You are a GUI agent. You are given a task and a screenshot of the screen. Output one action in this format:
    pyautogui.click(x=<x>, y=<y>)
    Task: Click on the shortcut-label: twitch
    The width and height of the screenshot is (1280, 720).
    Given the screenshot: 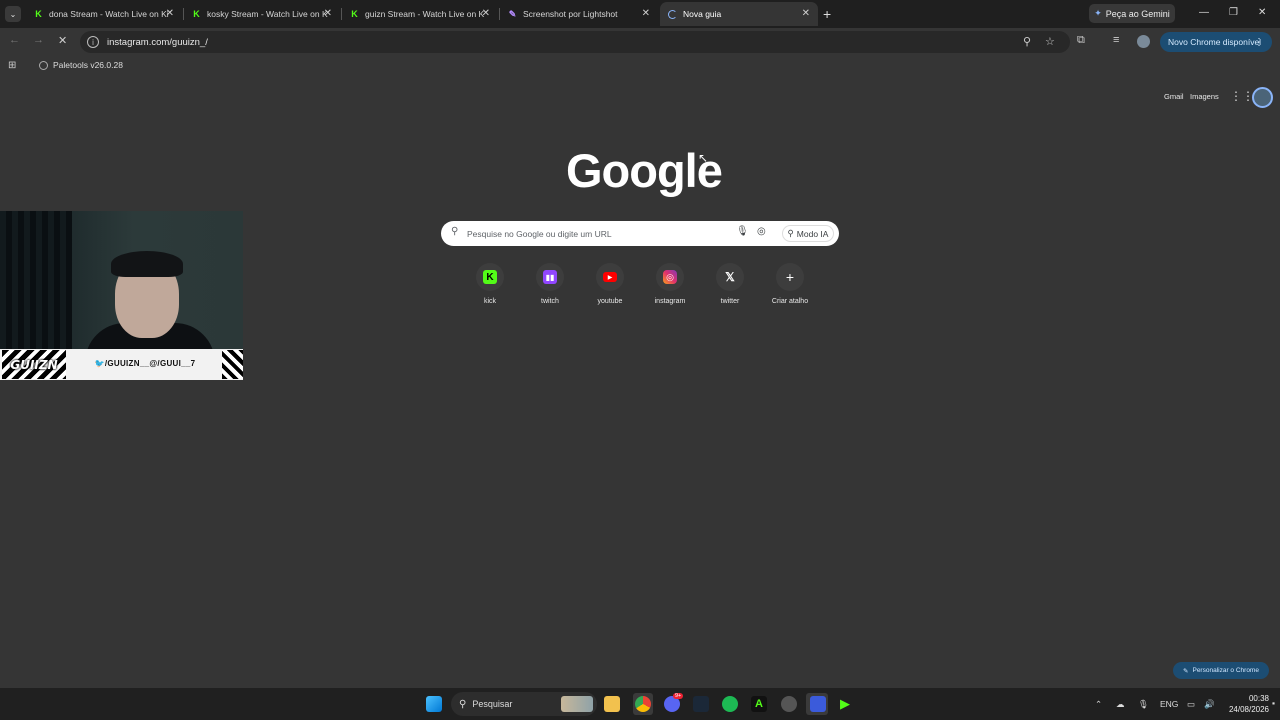 What is the action you would take?
    pyautogui.click(x=550, y=301)
    